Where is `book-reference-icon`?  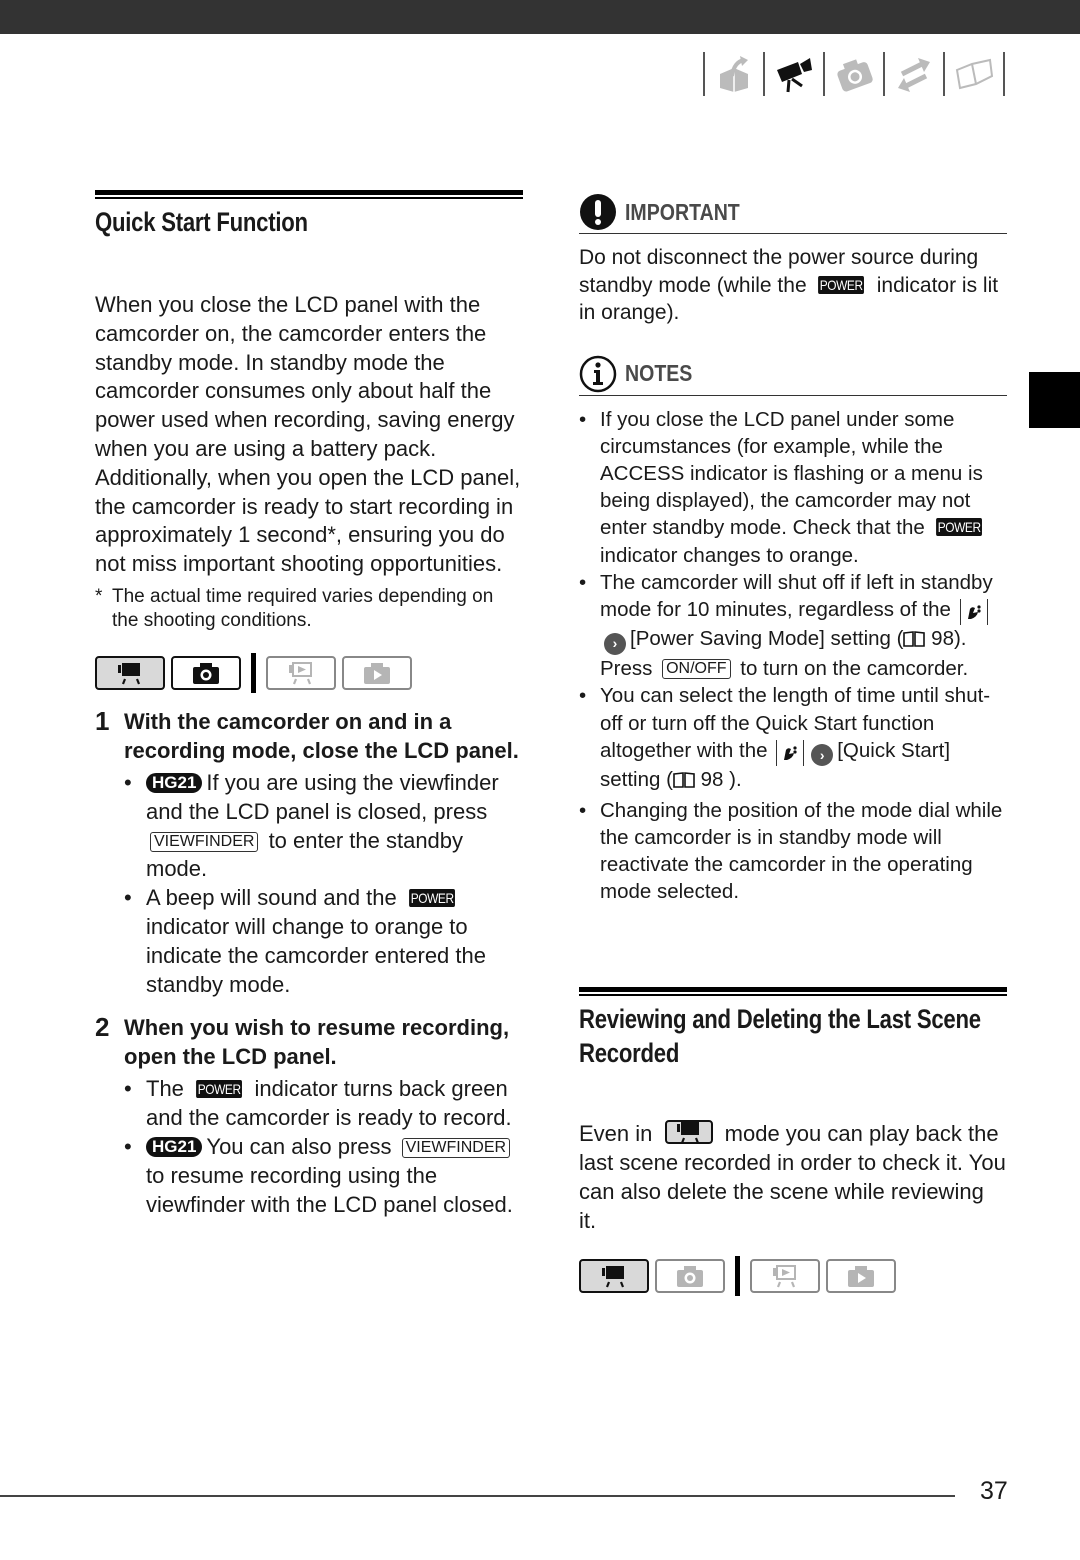
book-reference-icon is located at coordinates (684, 782).